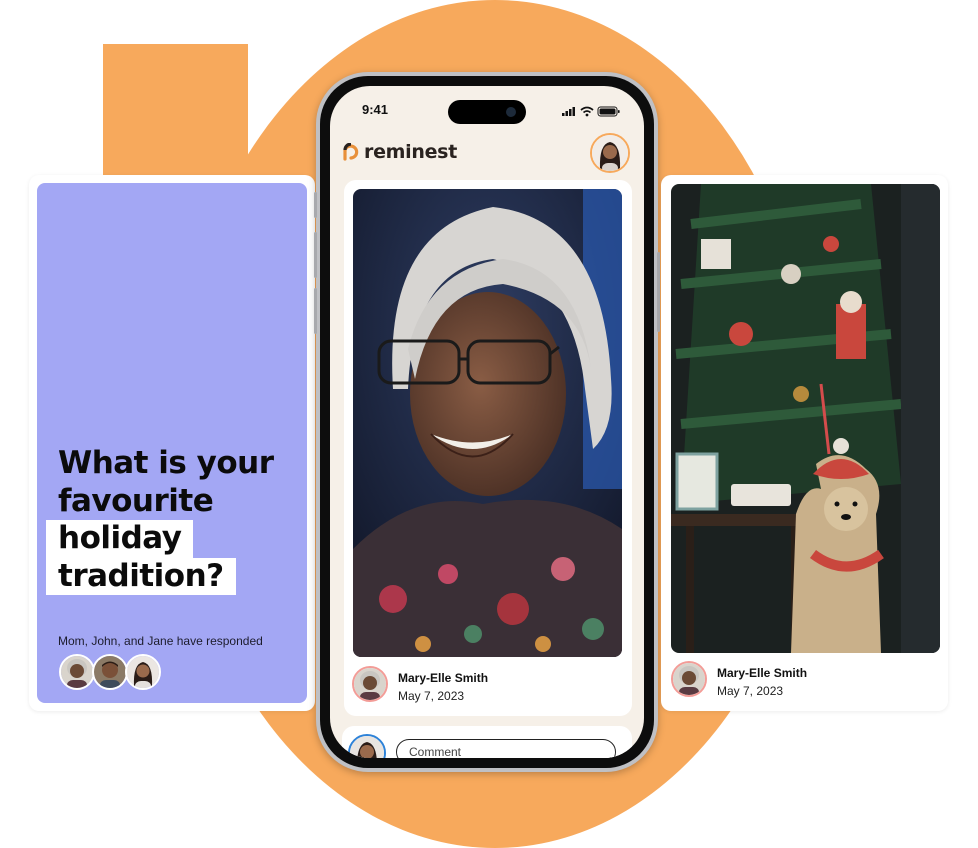  What do you see at coordinates (658, 292) in the screenshot?
I see `phone-power-button` at bounding box center [658, 292].